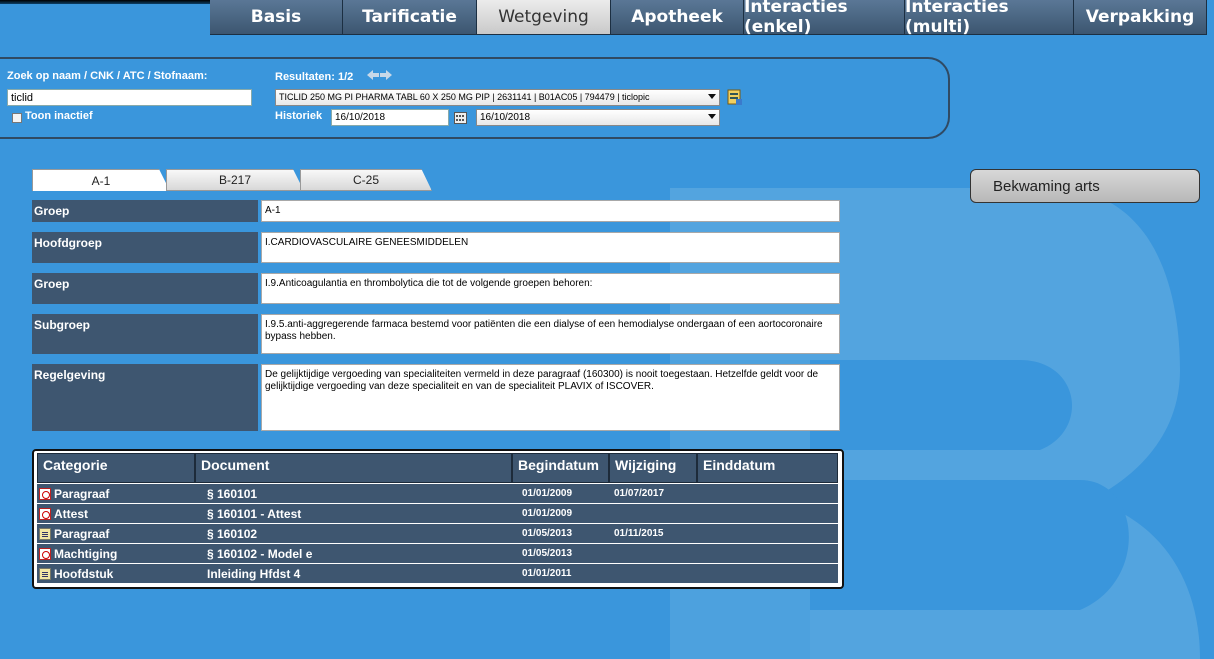 The image size is (1214, 659). What do you see at coordinates (677, 17) in the screenshot?
I see `tab-apotheek: Apotheek` at bounding box center [677, 17].